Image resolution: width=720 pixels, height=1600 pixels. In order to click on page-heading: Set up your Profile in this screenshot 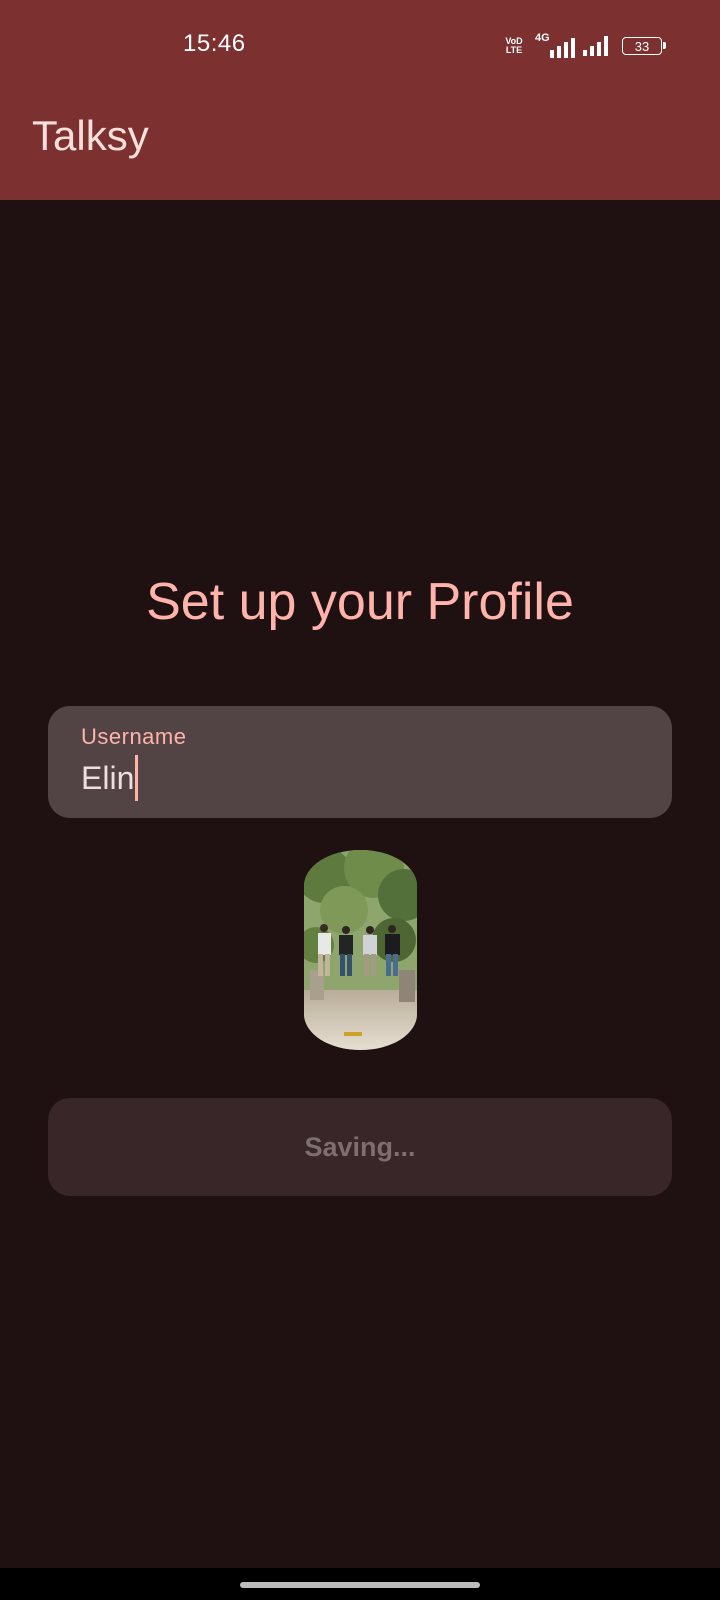, I will do `click(360, 602)`.